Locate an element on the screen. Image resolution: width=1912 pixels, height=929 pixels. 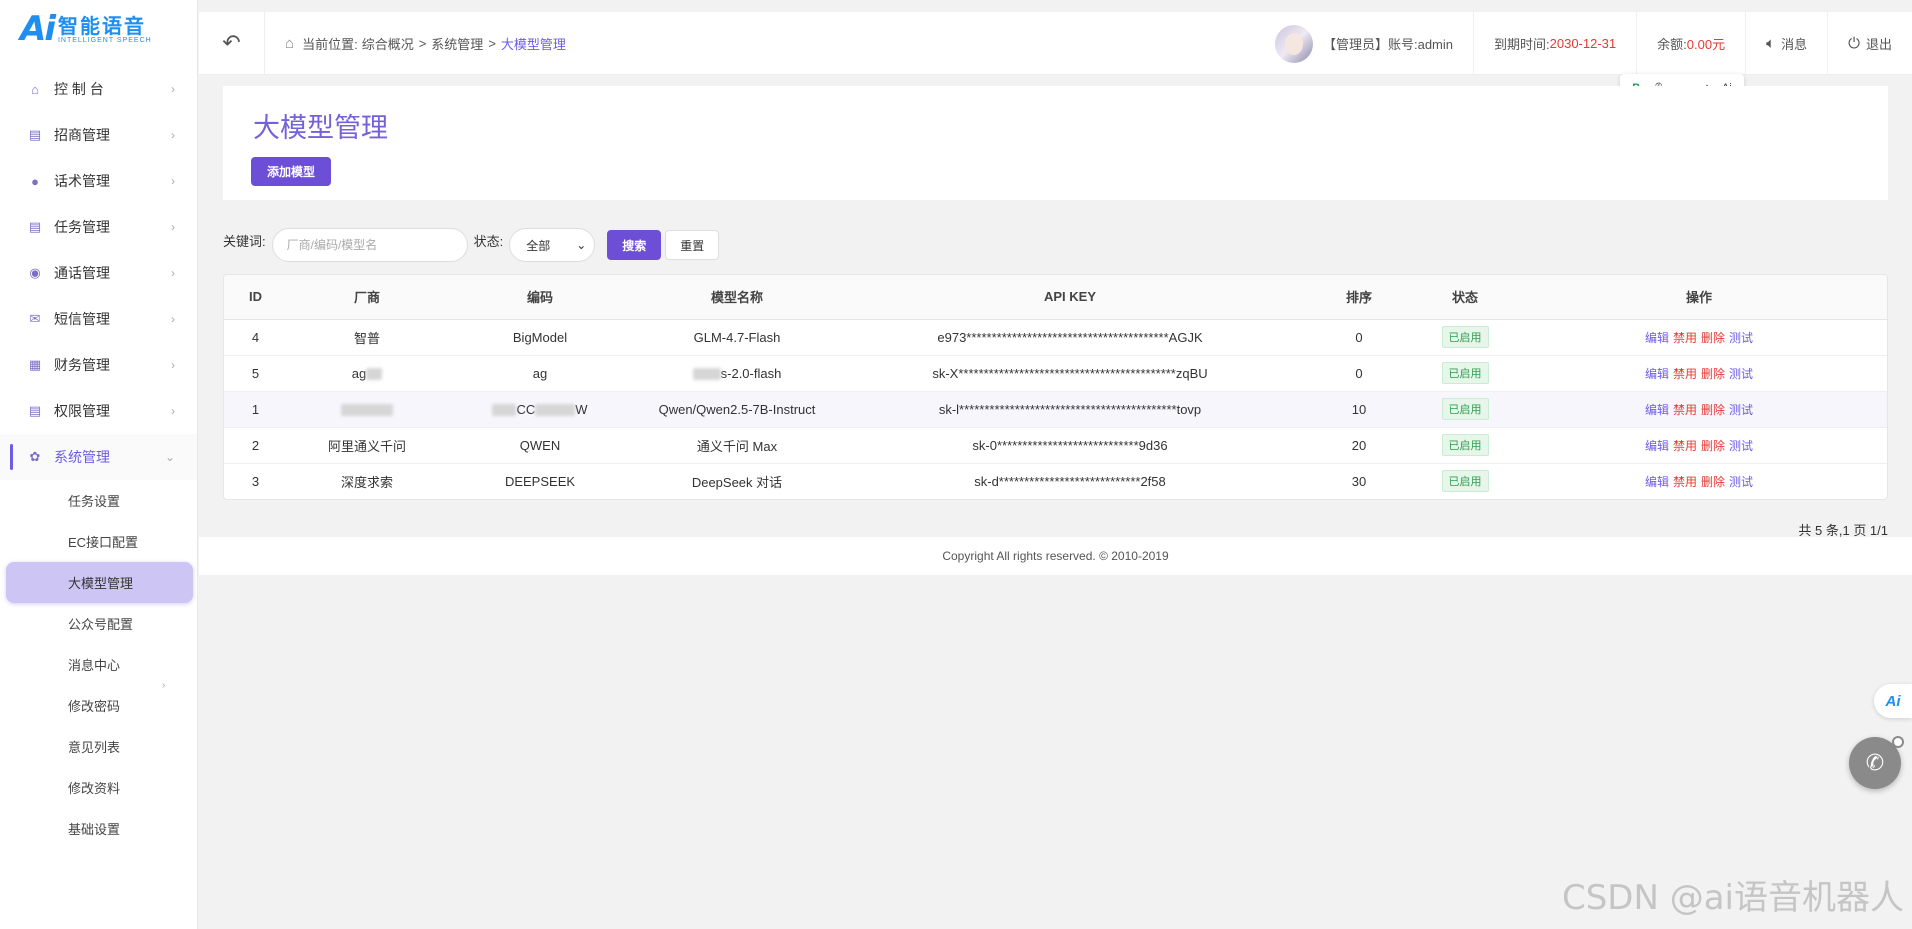
breadcrumb-system: 系统管理 is located at coordinates (457, 43).